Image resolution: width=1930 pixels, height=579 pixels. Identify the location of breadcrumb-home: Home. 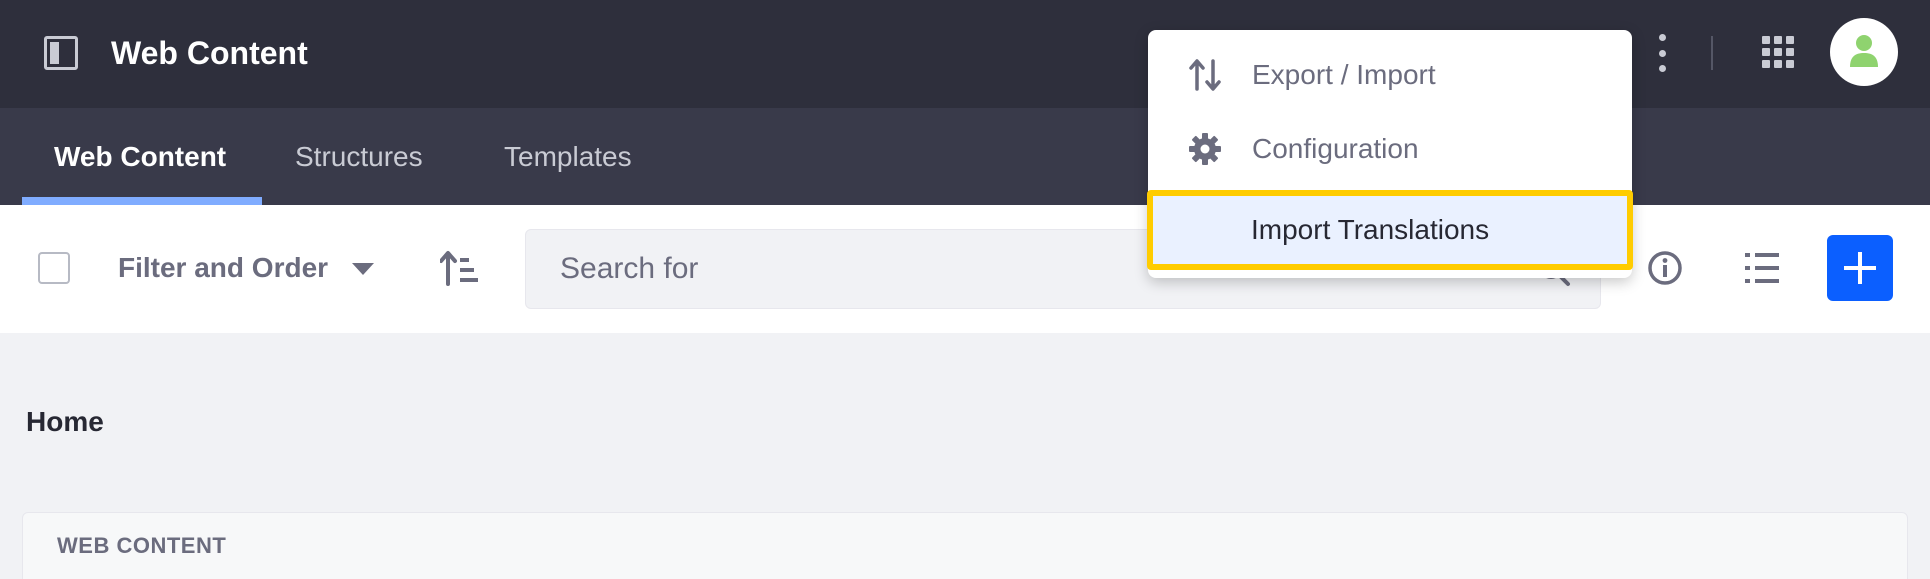
(65, 422).